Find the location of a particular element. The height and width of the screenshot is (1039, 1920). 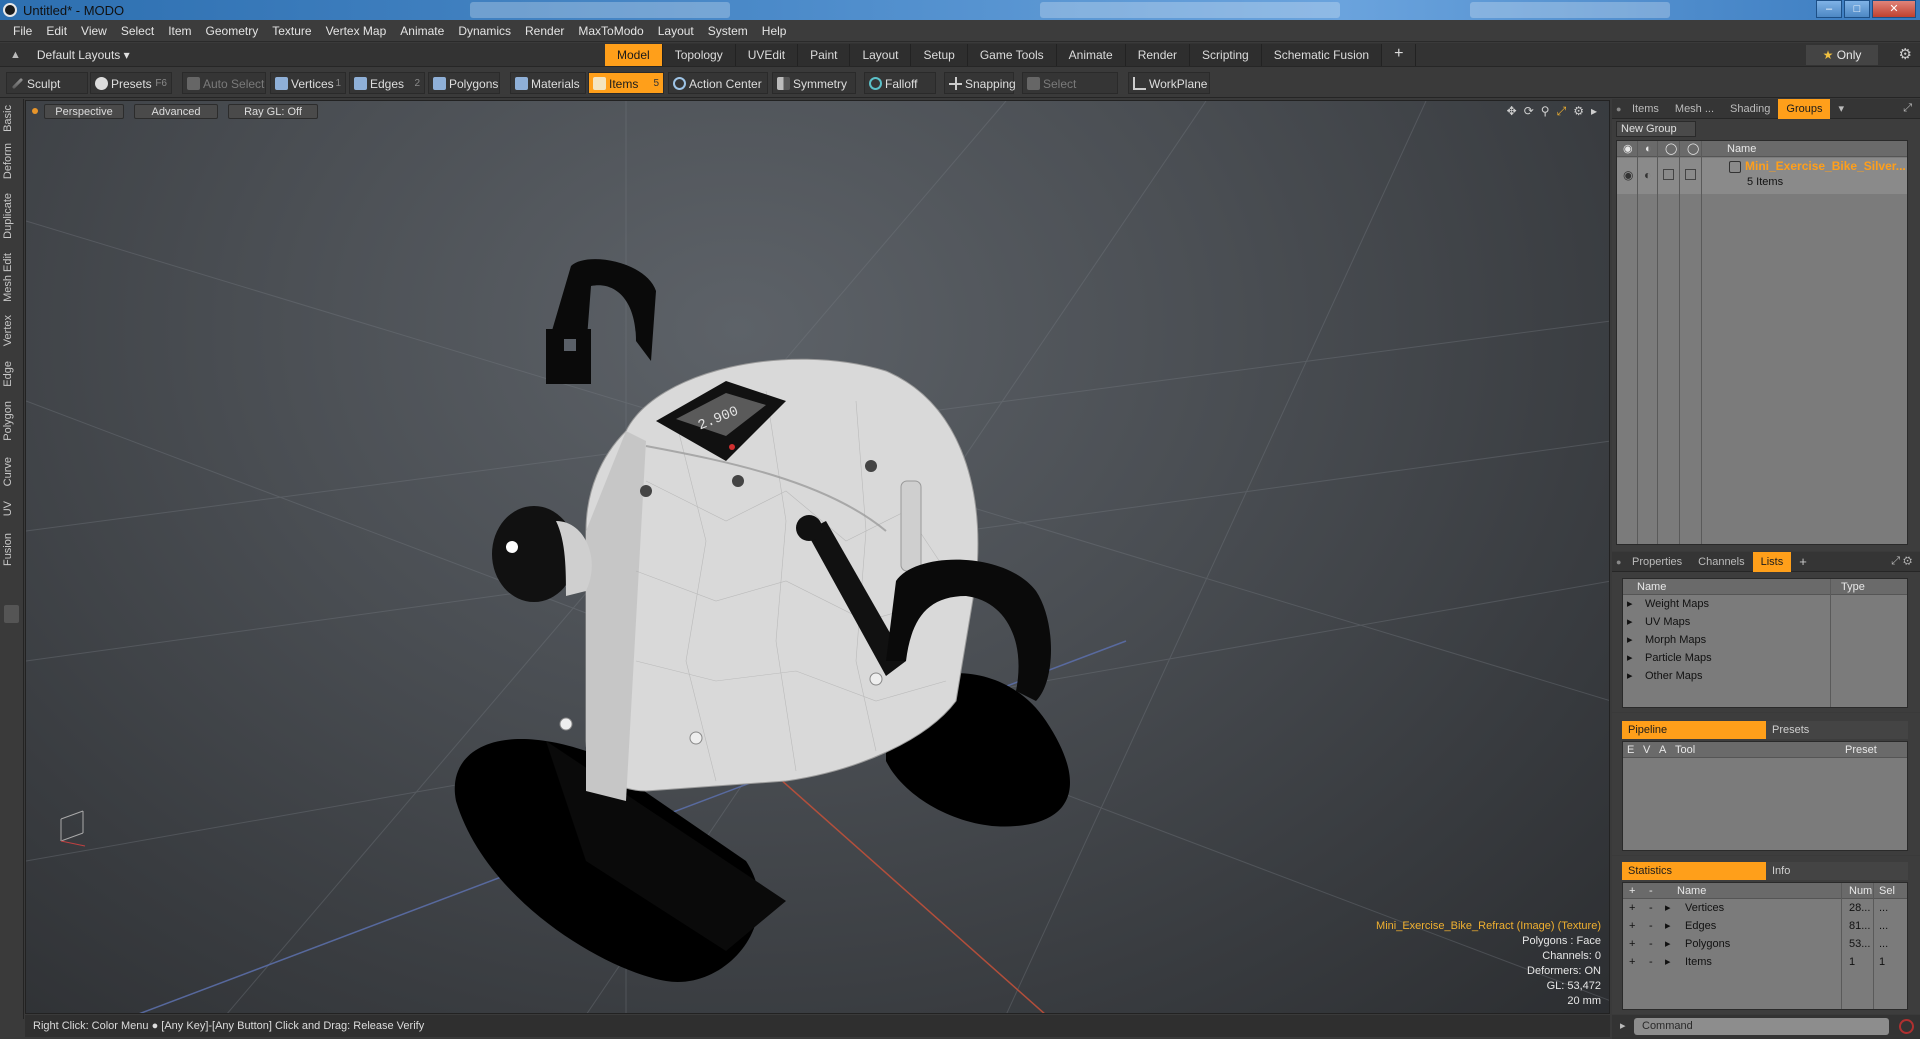

menu-layout: Layout is located at coordinates (676, 31).